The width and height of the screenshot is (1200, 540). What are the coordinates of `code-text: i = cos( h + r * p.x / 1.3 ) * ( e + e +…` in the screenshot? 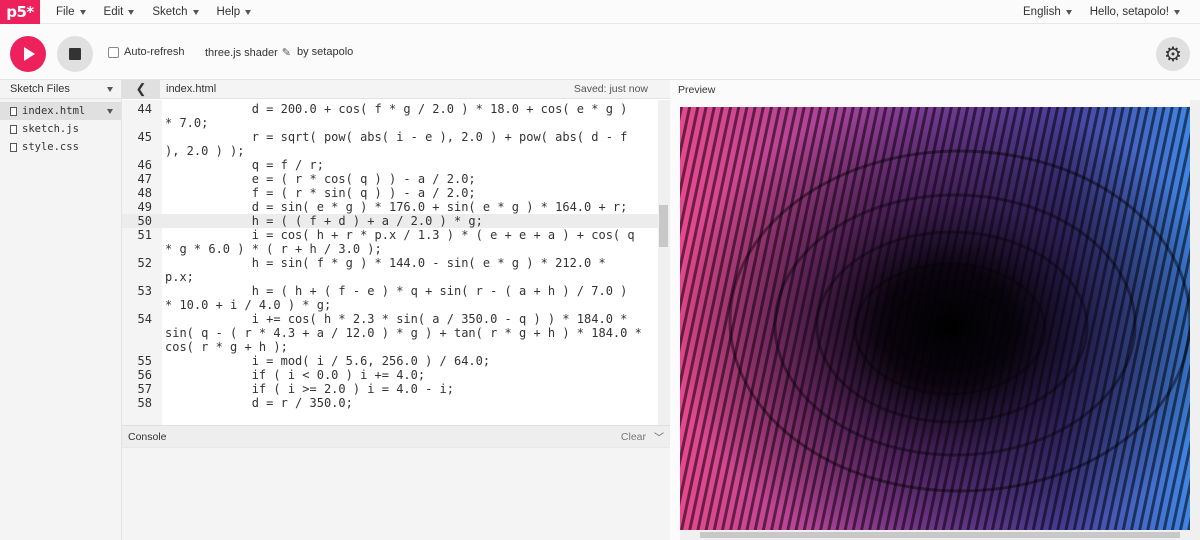 It's located at (400, 235).